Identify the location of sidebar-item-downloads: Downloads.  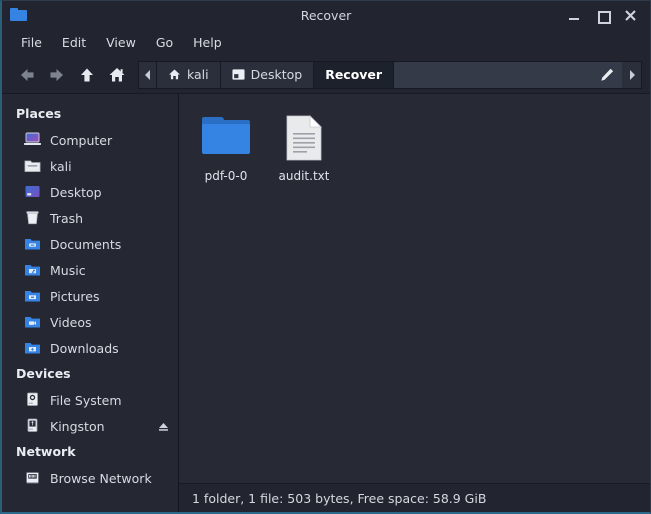
(90, 348).